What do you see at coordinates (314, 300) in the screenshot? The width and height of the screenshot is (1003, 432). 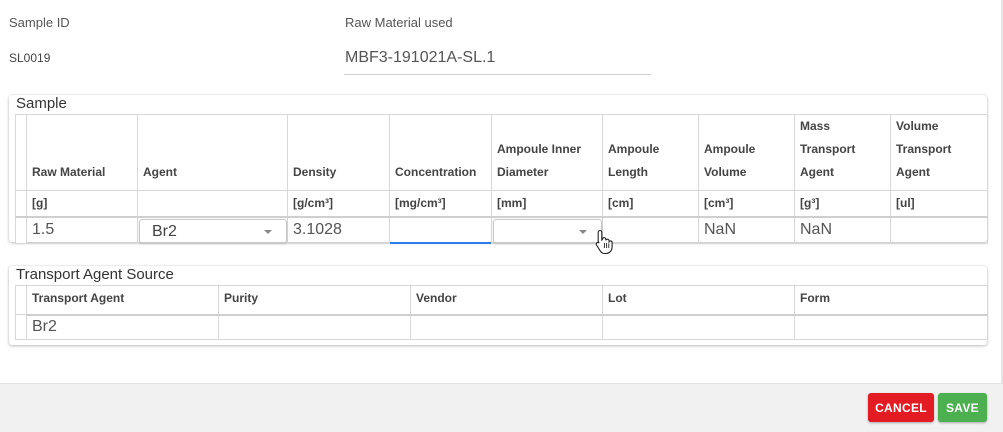 I see `col-purity: Purity` at bounding box center [314, 300].